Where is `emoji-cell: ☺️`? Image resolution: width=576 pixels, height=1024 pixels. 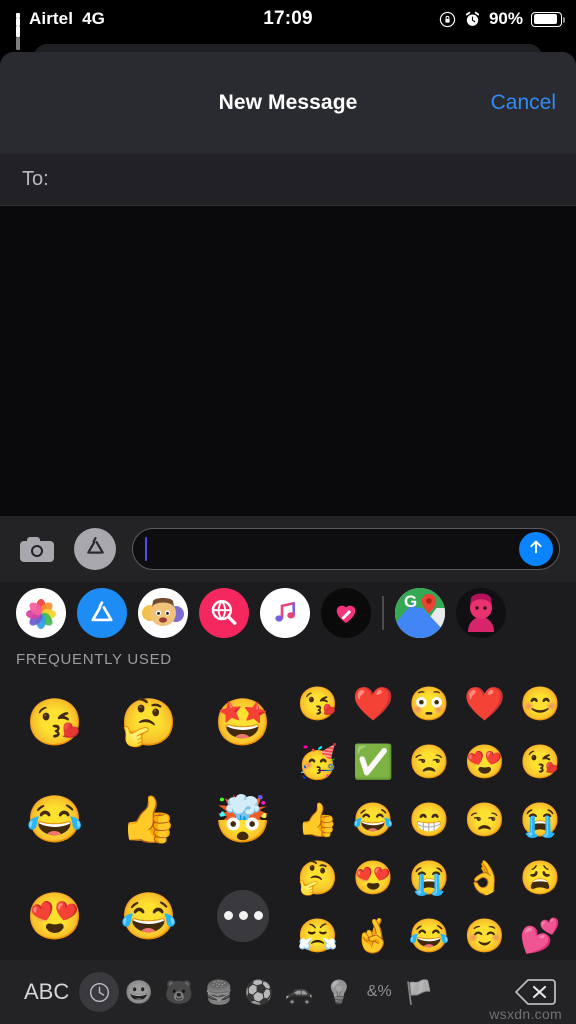 emoji-cell: ☺️ is located at coordinates (484, 935).